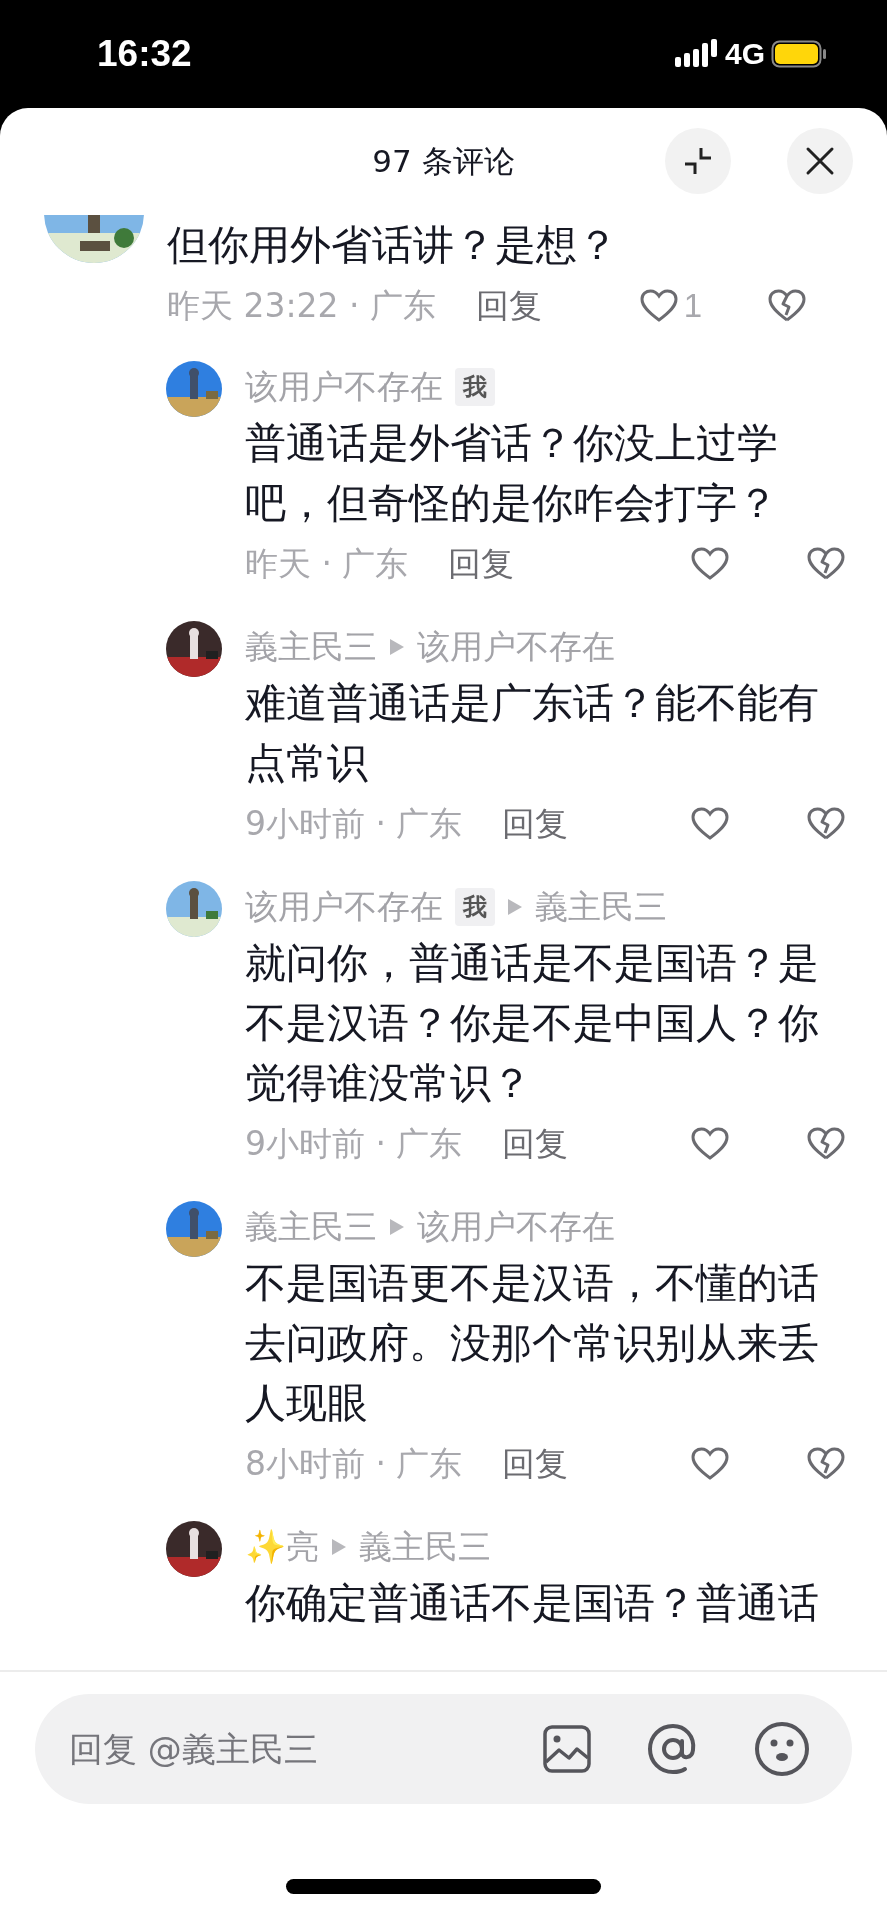  I want to click on comment-text: 但你用外省话讲？是想？, so click(393, 245).